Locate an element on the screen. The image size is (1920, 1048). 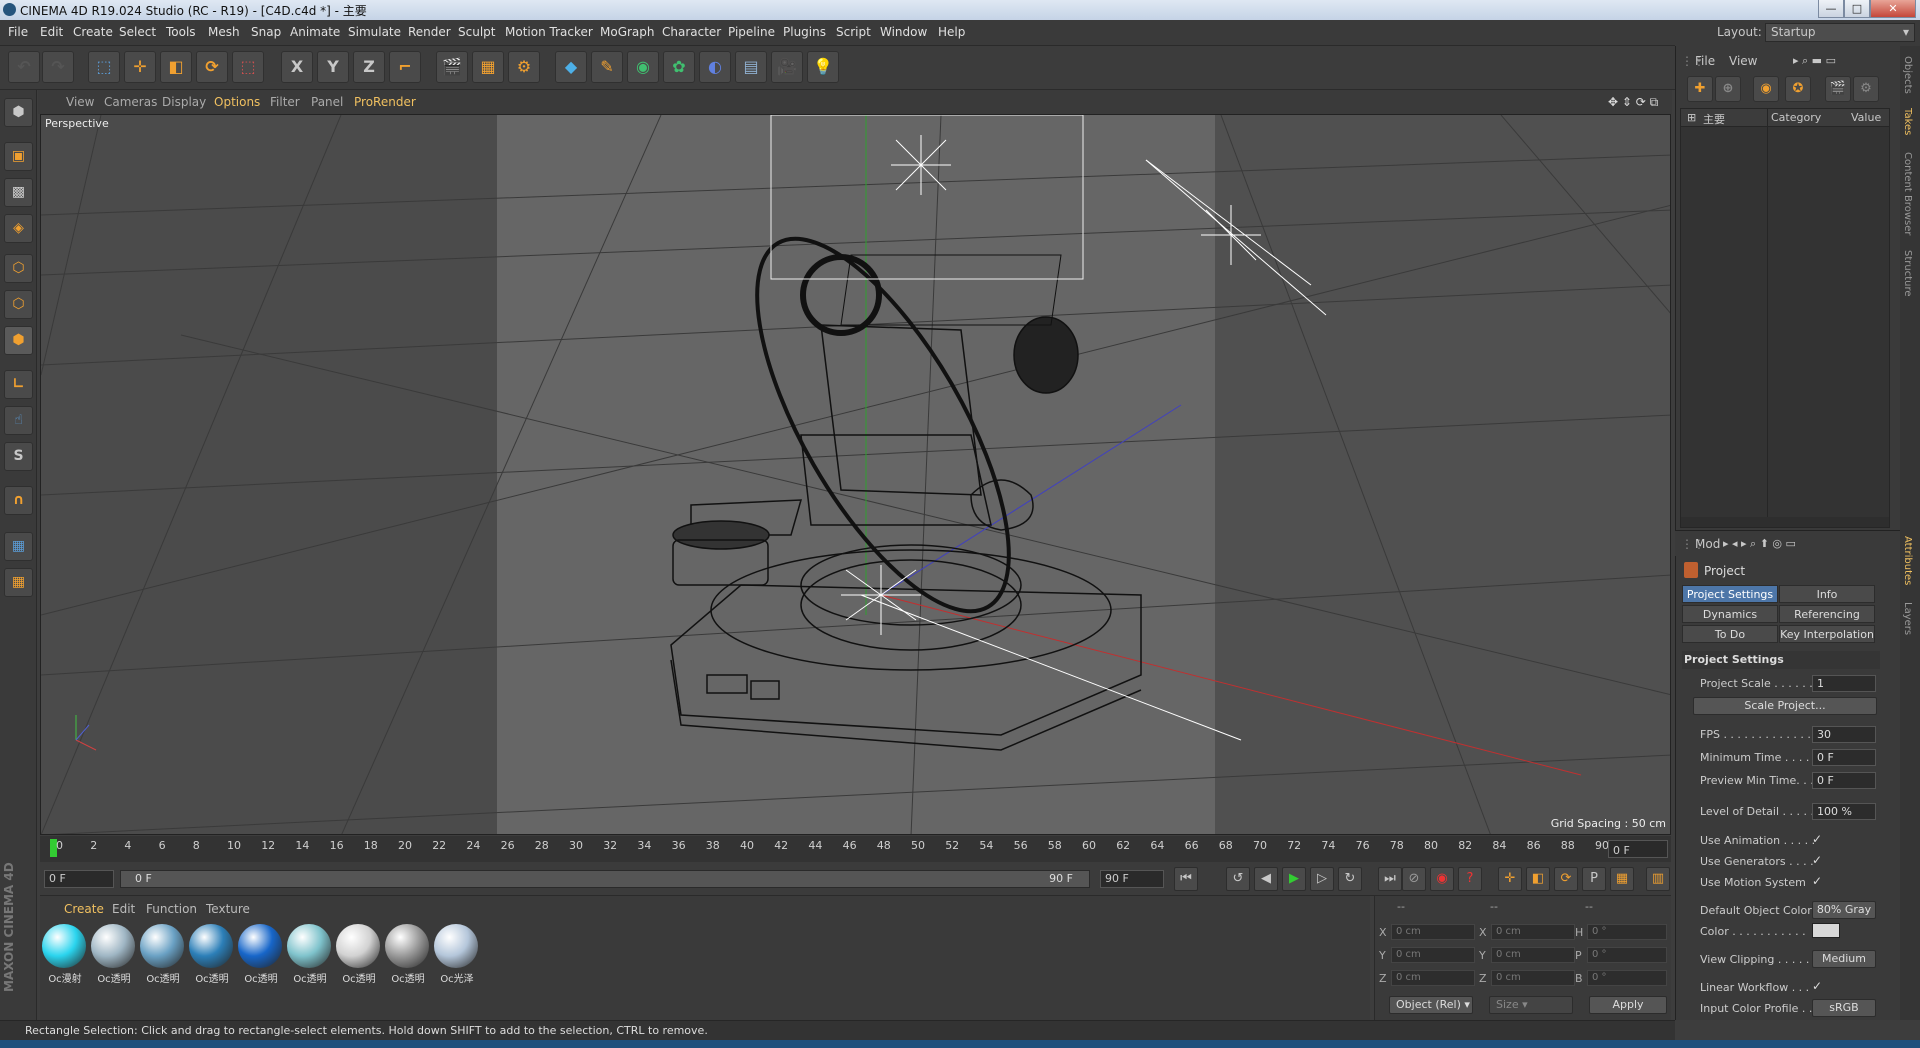
position-z-field: 0 cm is located at coordinates (1433, 978).